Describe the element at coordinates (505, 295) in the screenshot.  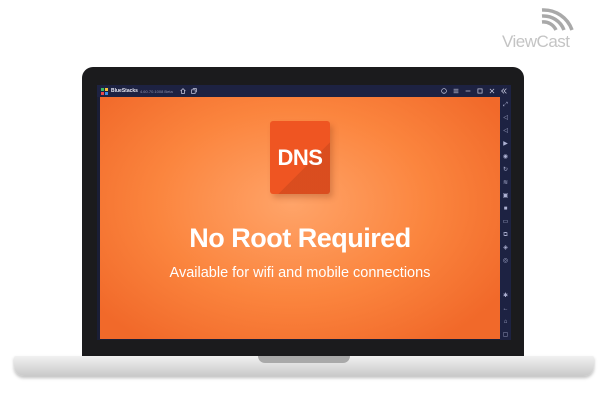
I see `settings-icon: ✱` at that location.